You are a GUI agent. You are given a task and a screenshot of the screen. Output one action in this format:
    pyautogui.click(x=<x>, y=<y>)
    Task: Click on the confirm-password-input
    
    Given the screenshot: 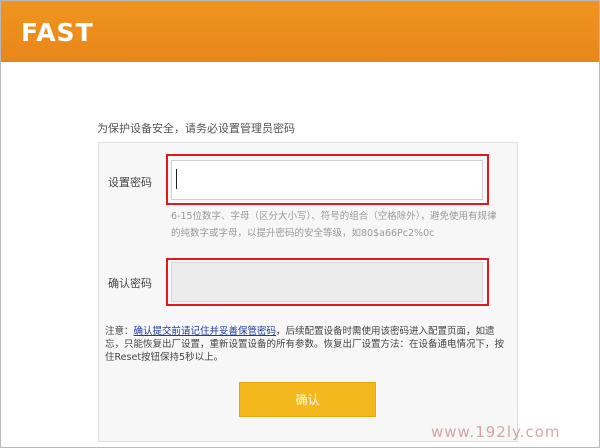 What is the action you would take?
    pyautogui.click(x=327, y=282)
    